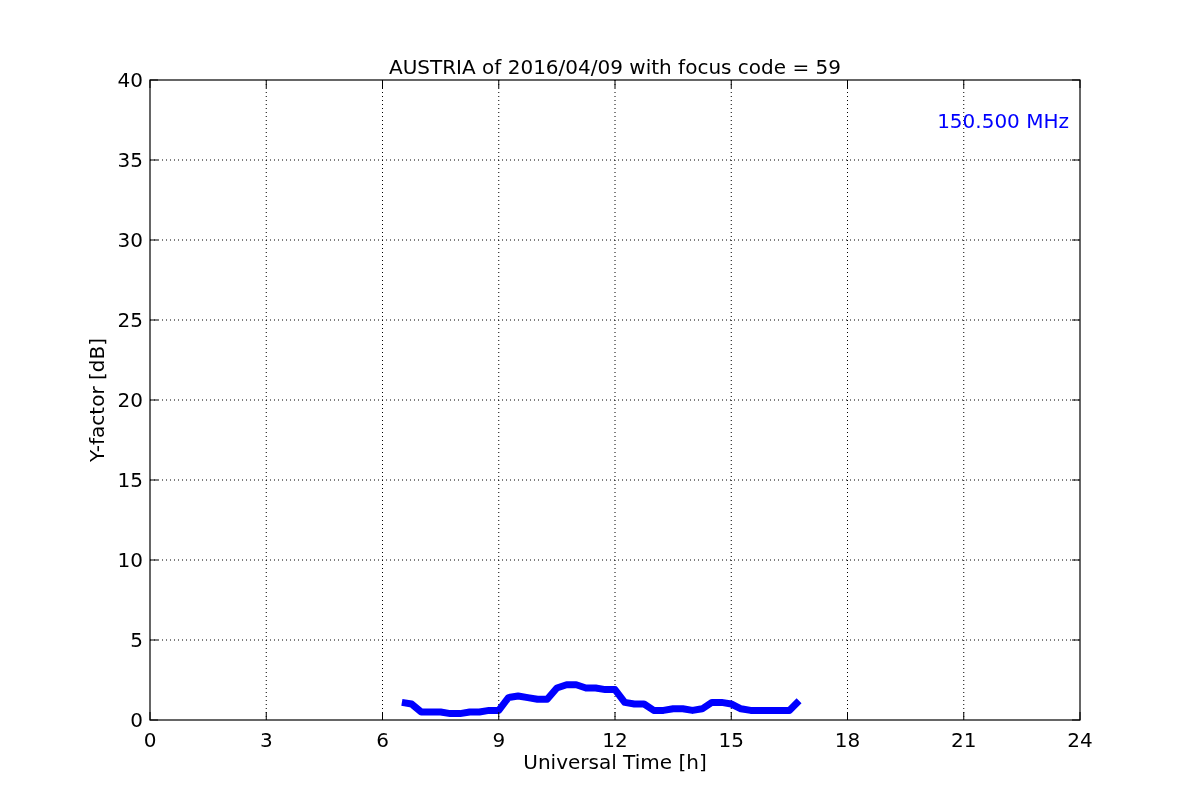 Image resolution: width=1200 pixels, height=800 pixels. Describe the element at coordinates (136, 640) in the screenshot. I see `y-tick-label: 5` at that location.